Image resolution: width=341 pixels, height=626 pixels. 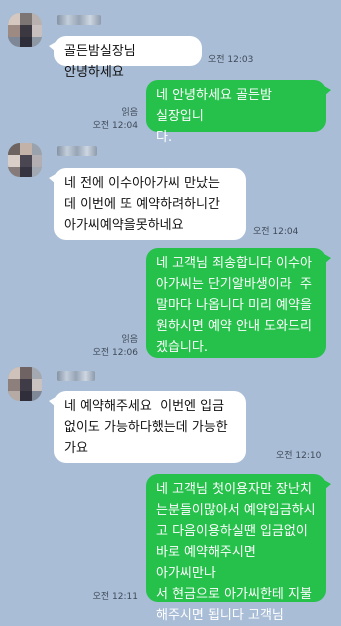 I want to click on message-bubble: 골든밤실장님 안녕하세요, so click(x=125, y=58).